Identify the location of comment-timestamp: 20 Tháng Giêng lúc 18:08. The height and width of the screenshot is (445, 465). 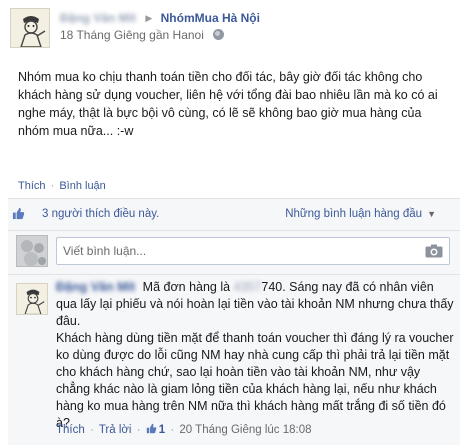
(245, 430).